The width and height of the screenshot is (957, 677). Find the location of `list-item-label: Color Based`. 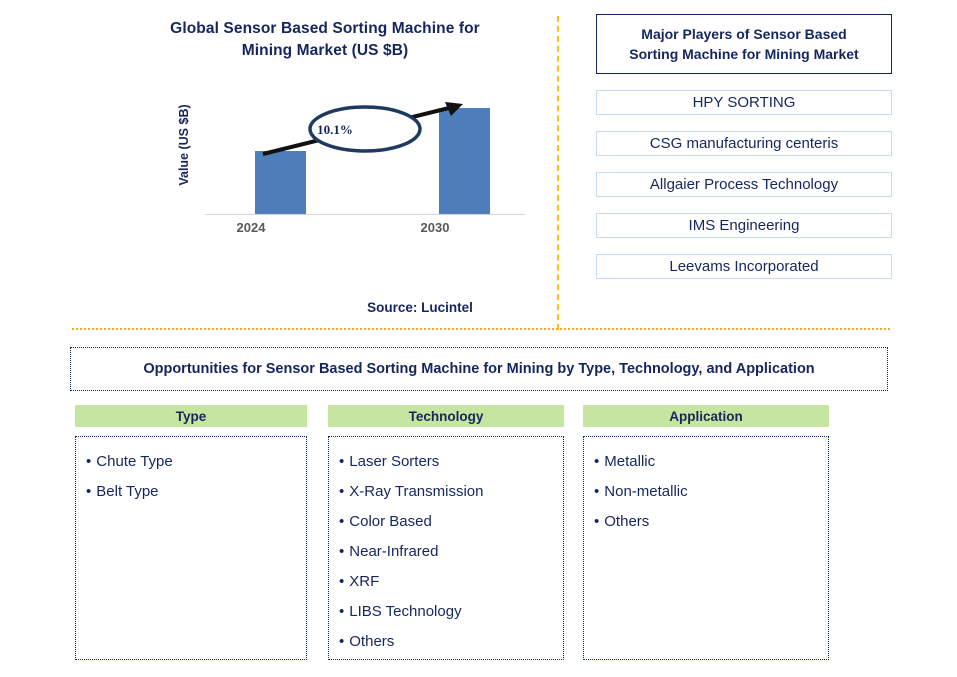

list-item-label: Color Based is located at coordinates (390, 521).